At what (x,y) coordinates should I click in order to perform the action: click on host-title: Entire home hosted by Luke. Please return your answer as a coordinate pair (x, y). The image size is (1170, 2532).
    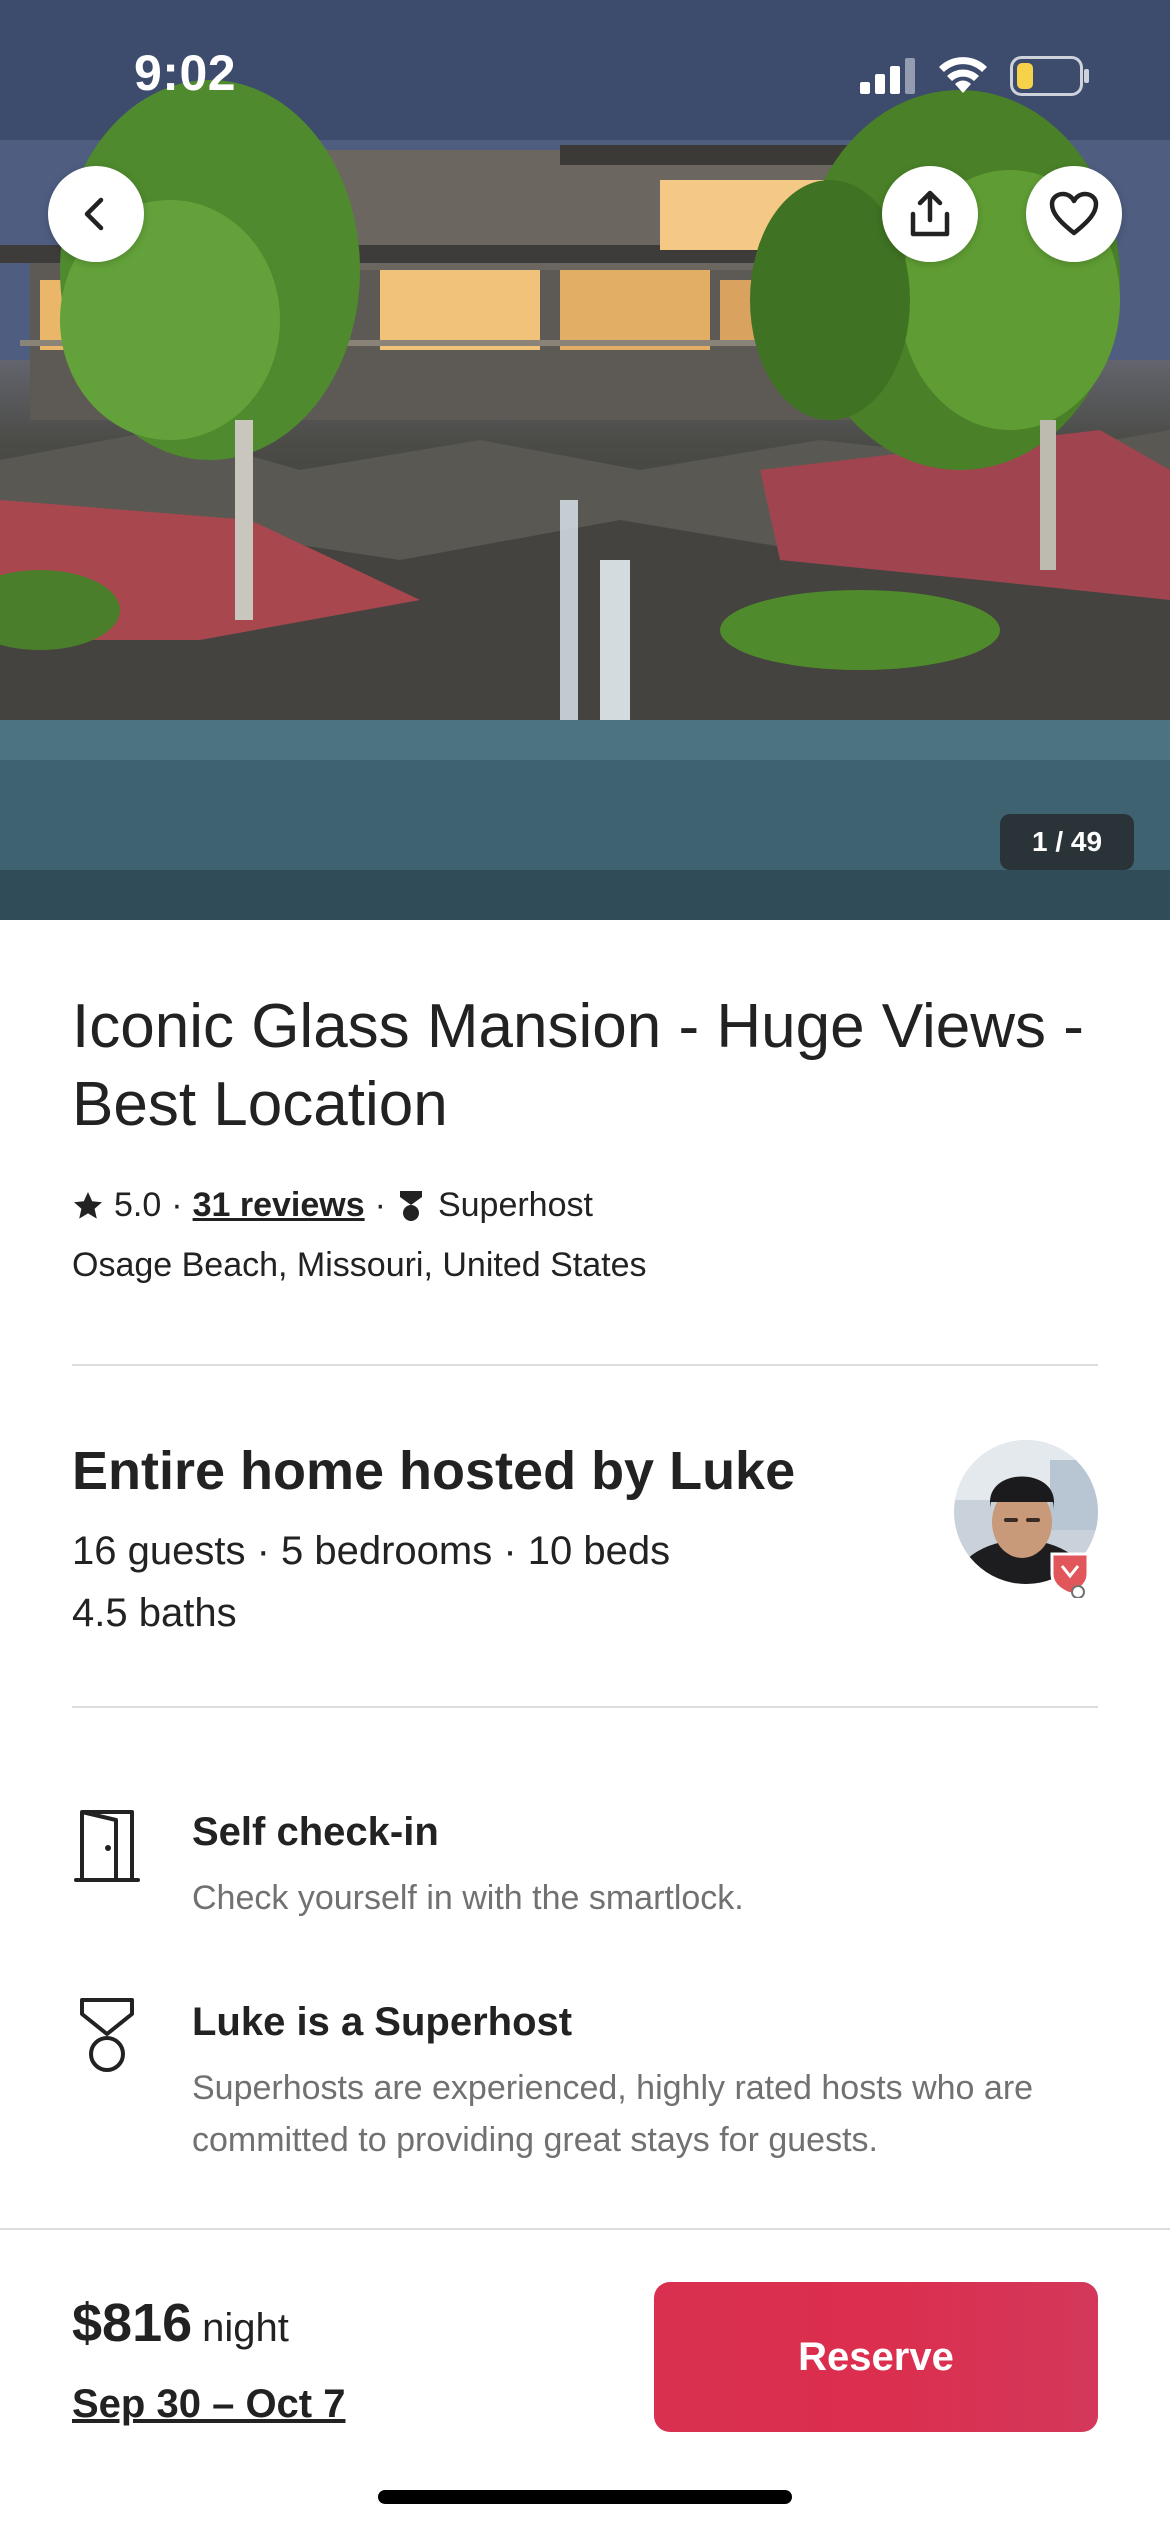
    Looking at the image, I should click on (434, 1471).